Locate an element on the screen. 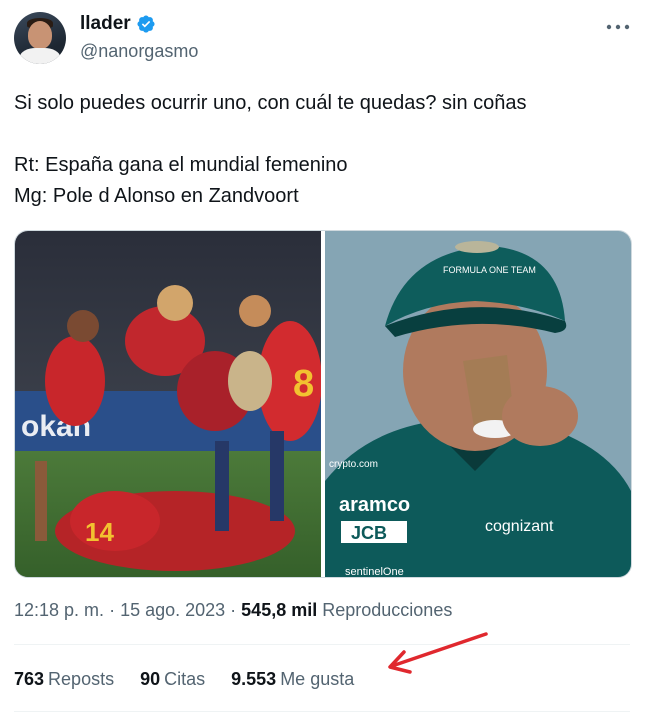 Image resolution: width=645 pixels, height=720 pixels. author-display-name: llader is located at coordinates (105, 24).